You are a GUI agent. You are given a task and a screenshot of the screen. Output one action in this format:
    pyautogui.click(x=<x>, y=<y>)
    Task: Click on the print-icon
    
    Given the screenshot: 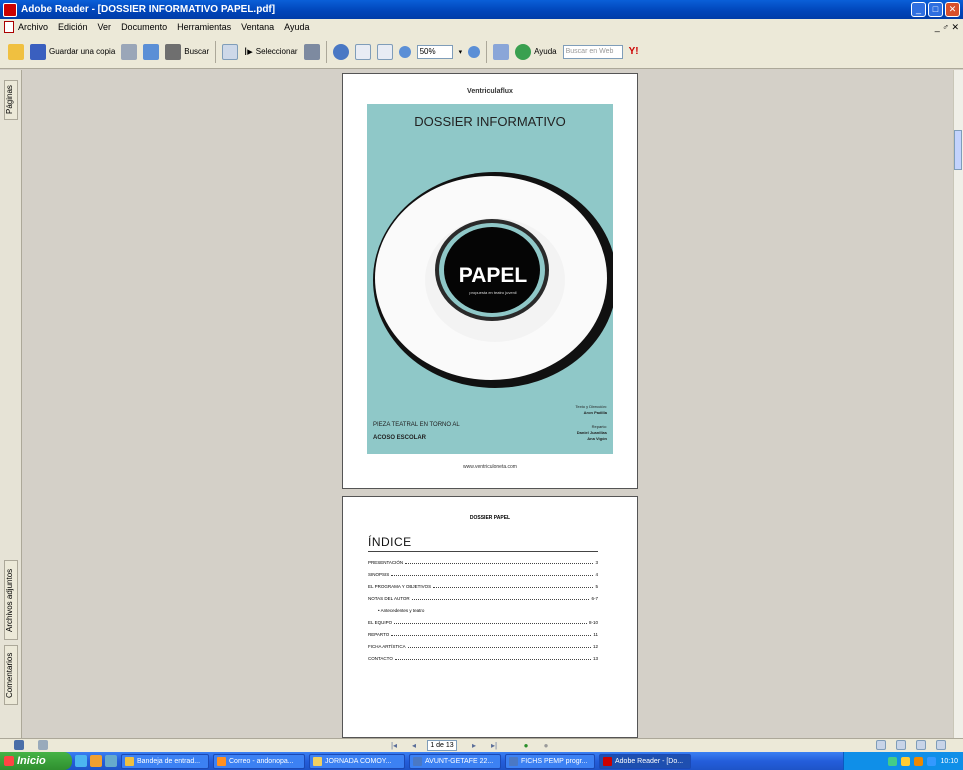 What is the action you would take?
    pyautogui.click(x=129, y=51)
    